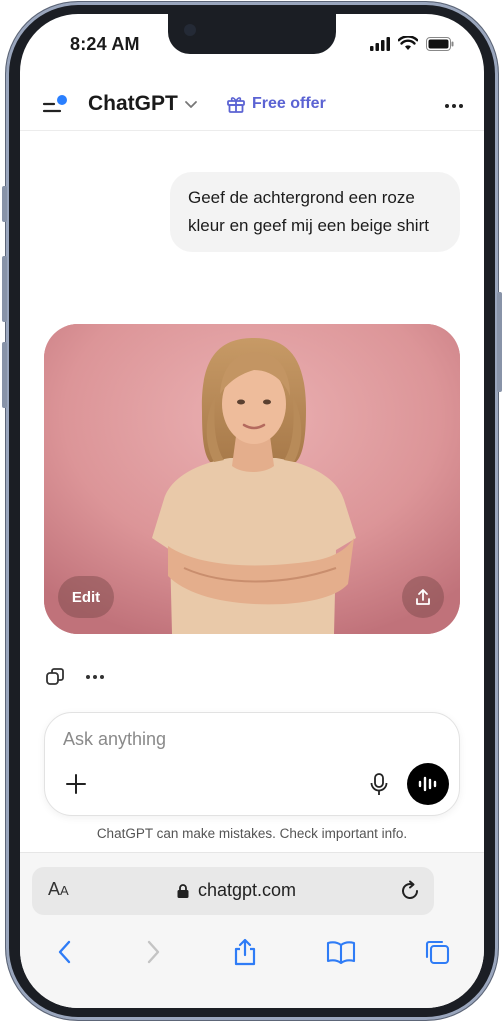 The height and width of the screenshot is (1024, 504). I want to click on prompt-input, so click(243, 739).